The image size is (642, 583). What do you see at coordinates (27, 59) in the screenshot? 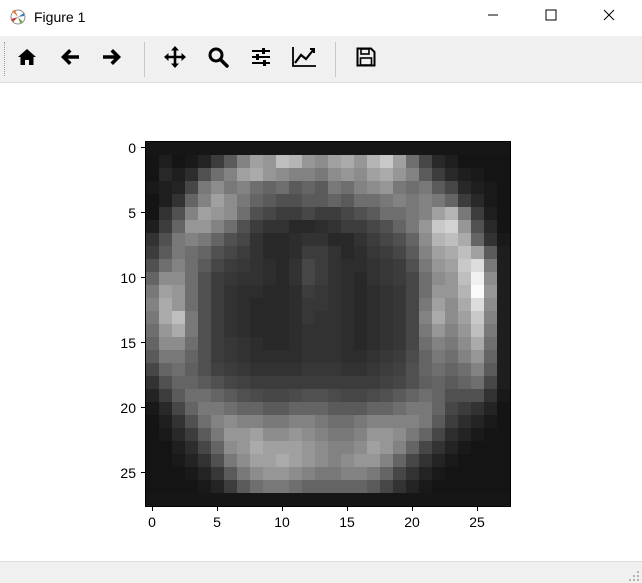
I see `home-button` at bounding box center [27, 59].